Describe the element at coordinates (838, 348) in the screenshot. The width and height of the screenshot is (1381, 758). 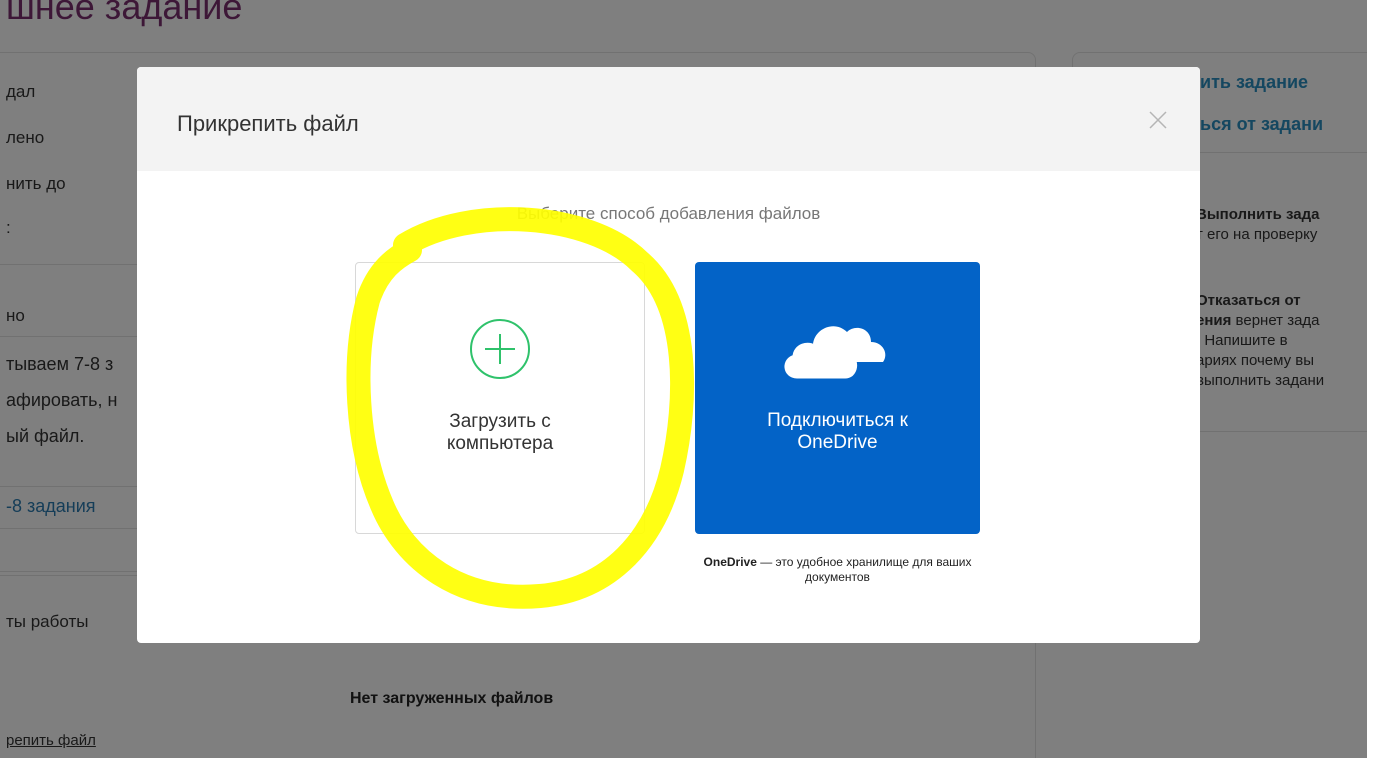
I see `cloud-icon` at that location.